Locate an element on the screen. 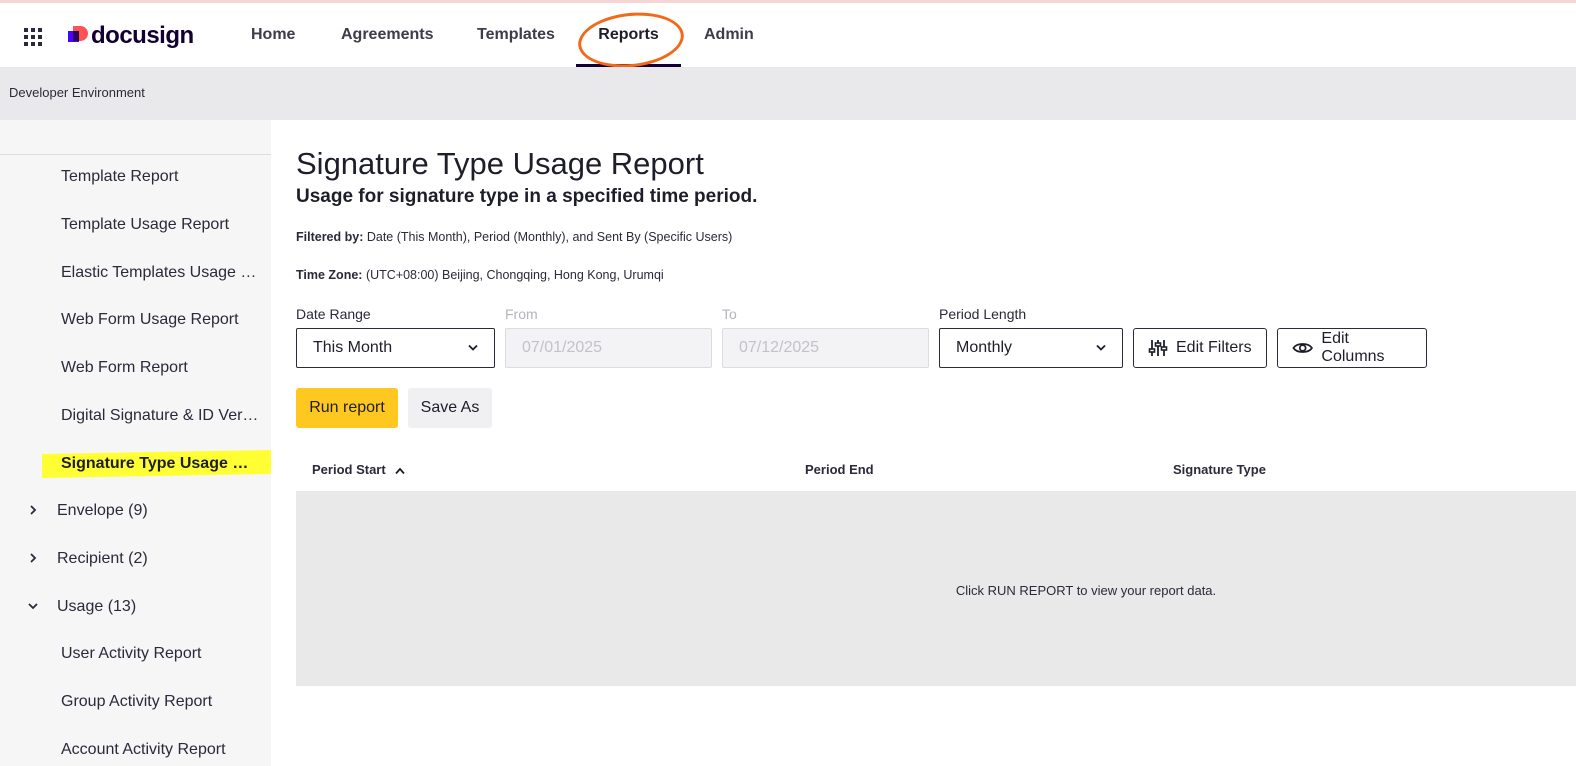  sidebar-item-label: Group Activity Report is located at coordinates (137, 701).